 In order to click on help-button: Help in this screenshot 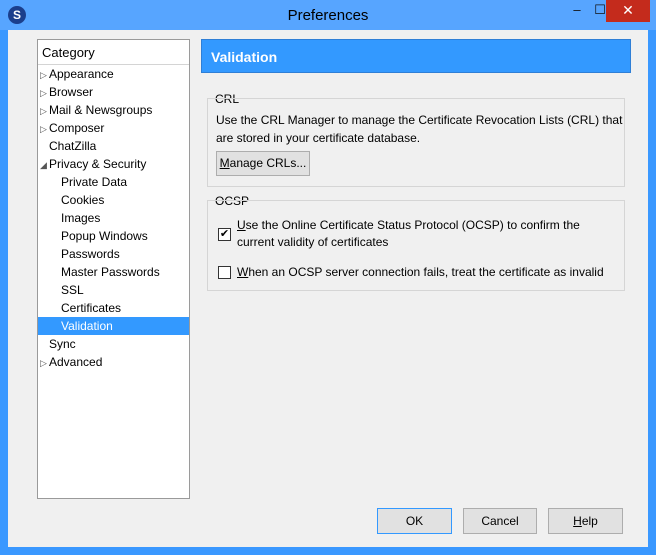, I will do `click(585, 521)`.